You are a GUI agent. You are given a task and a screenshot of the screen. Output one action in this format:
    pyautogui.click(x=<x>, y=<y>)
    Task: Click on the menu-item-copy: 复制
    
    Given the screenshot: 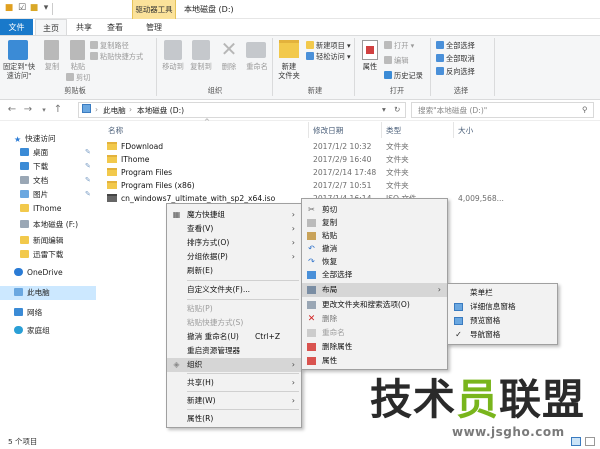 What is the action you would take?
    pyautogui.click(x=374, y=223)
    